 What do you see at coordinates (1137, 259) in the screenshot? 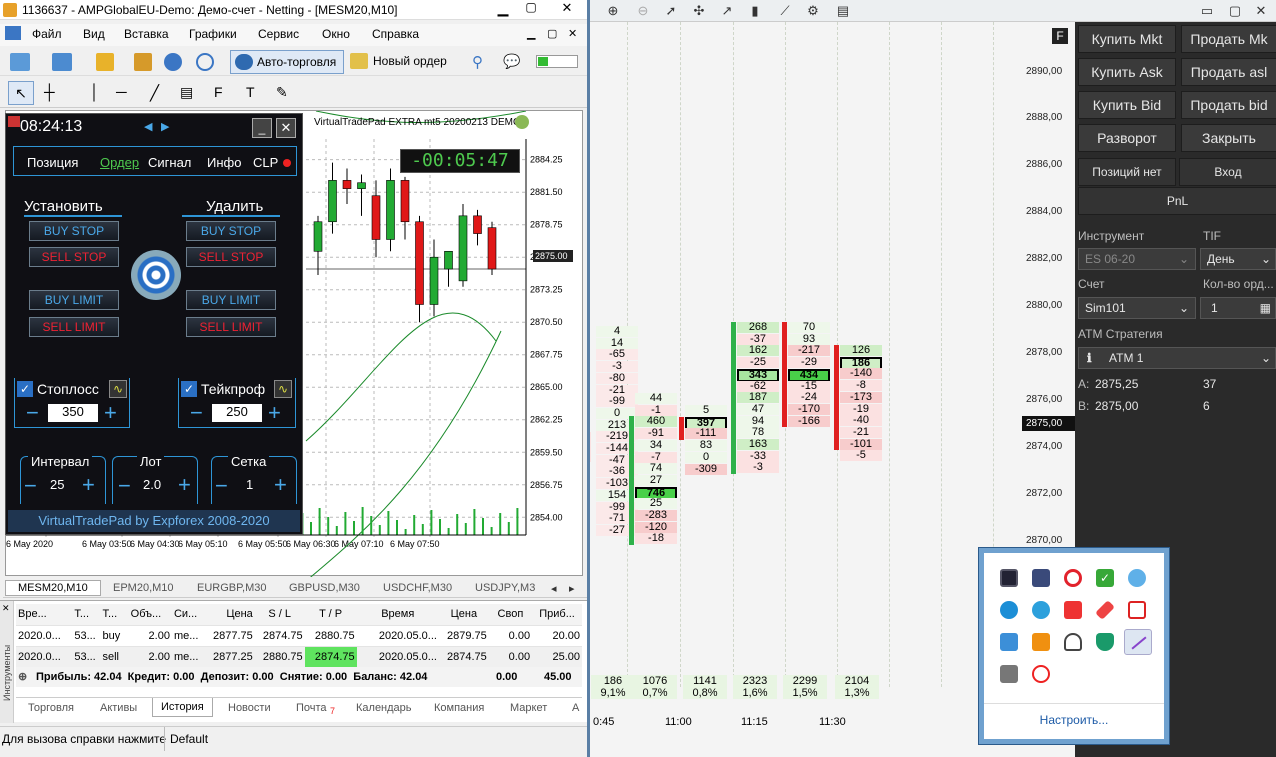
I see `instrument-select: ES 06-20 ⌄` at bounding box center [1137, 259].